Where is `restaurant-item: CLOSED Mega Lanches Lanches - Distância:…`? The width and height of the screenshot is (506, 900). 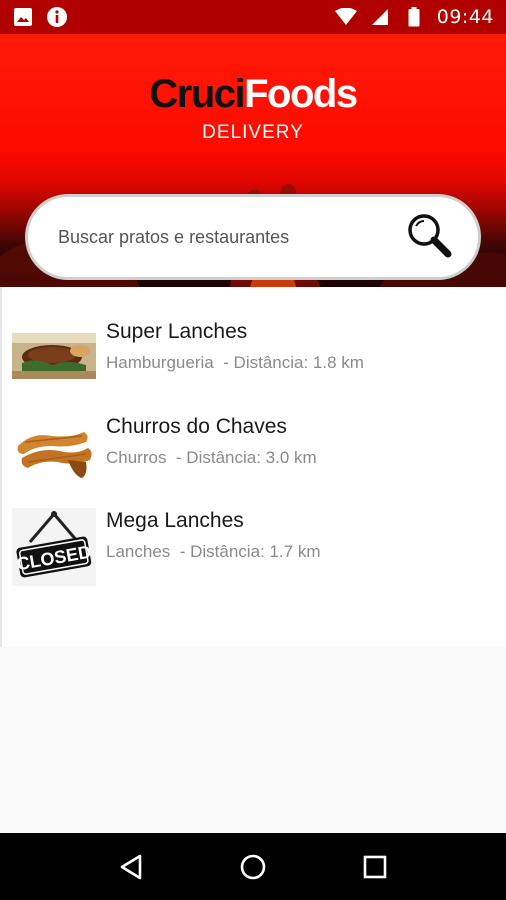
restaurant-item: CLOSED Mega Lanches Lanches - Distância:… is located at coordinates (254, 553).